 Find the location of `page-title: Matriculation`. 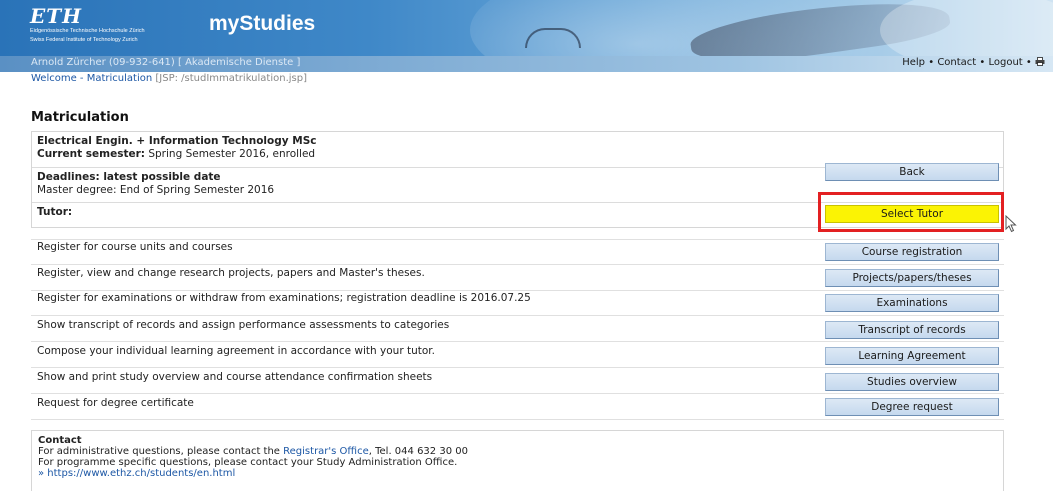

page-title: Matriculation is located at coordinates (80, 117).